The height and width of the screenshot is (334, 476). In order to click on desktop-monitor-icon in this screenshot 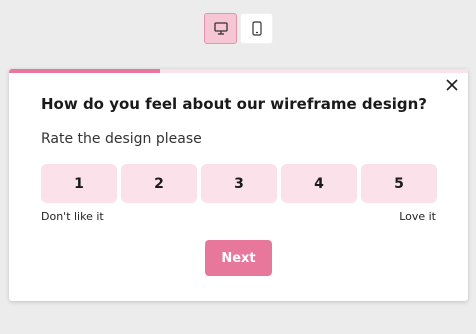, I will do `click(220, 28)`.